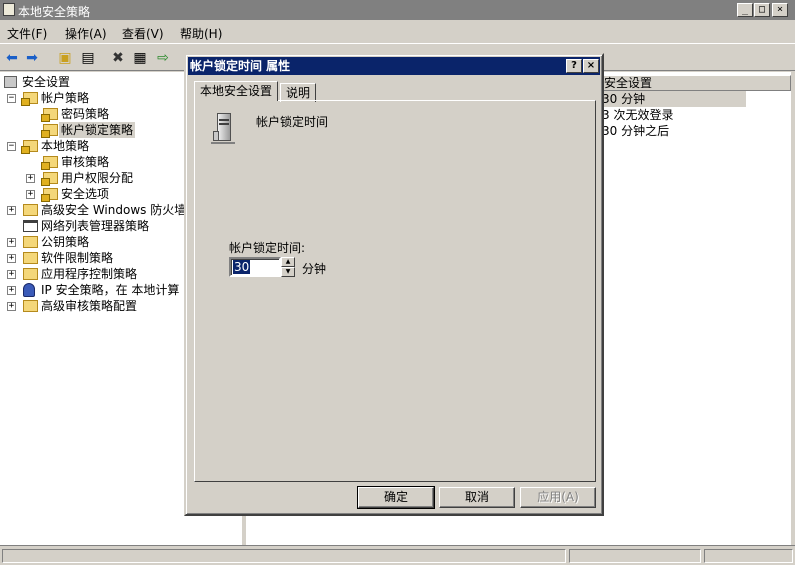 The image size is (795, 565). Describe the element at coordinates (236, 91) in the screenshot. I see `tab-local-security-setting: 本地安全设置` at that location.